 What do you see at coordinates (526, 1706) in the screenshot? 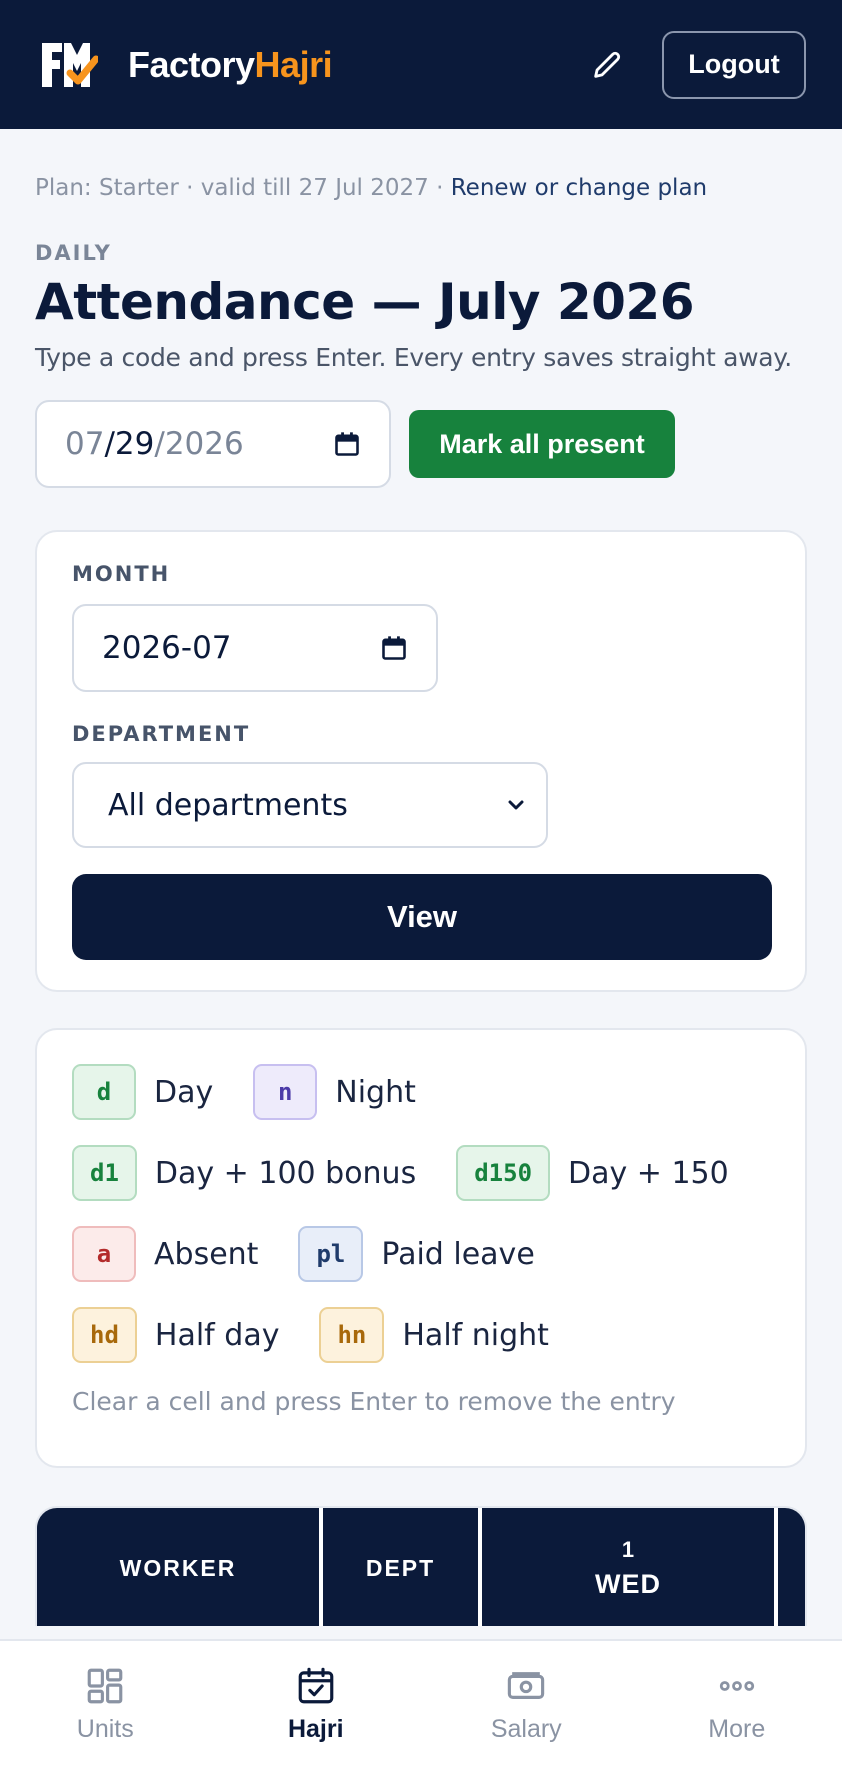
I see `nav-item-salary: Salary` at bounding box center [526, 1706].